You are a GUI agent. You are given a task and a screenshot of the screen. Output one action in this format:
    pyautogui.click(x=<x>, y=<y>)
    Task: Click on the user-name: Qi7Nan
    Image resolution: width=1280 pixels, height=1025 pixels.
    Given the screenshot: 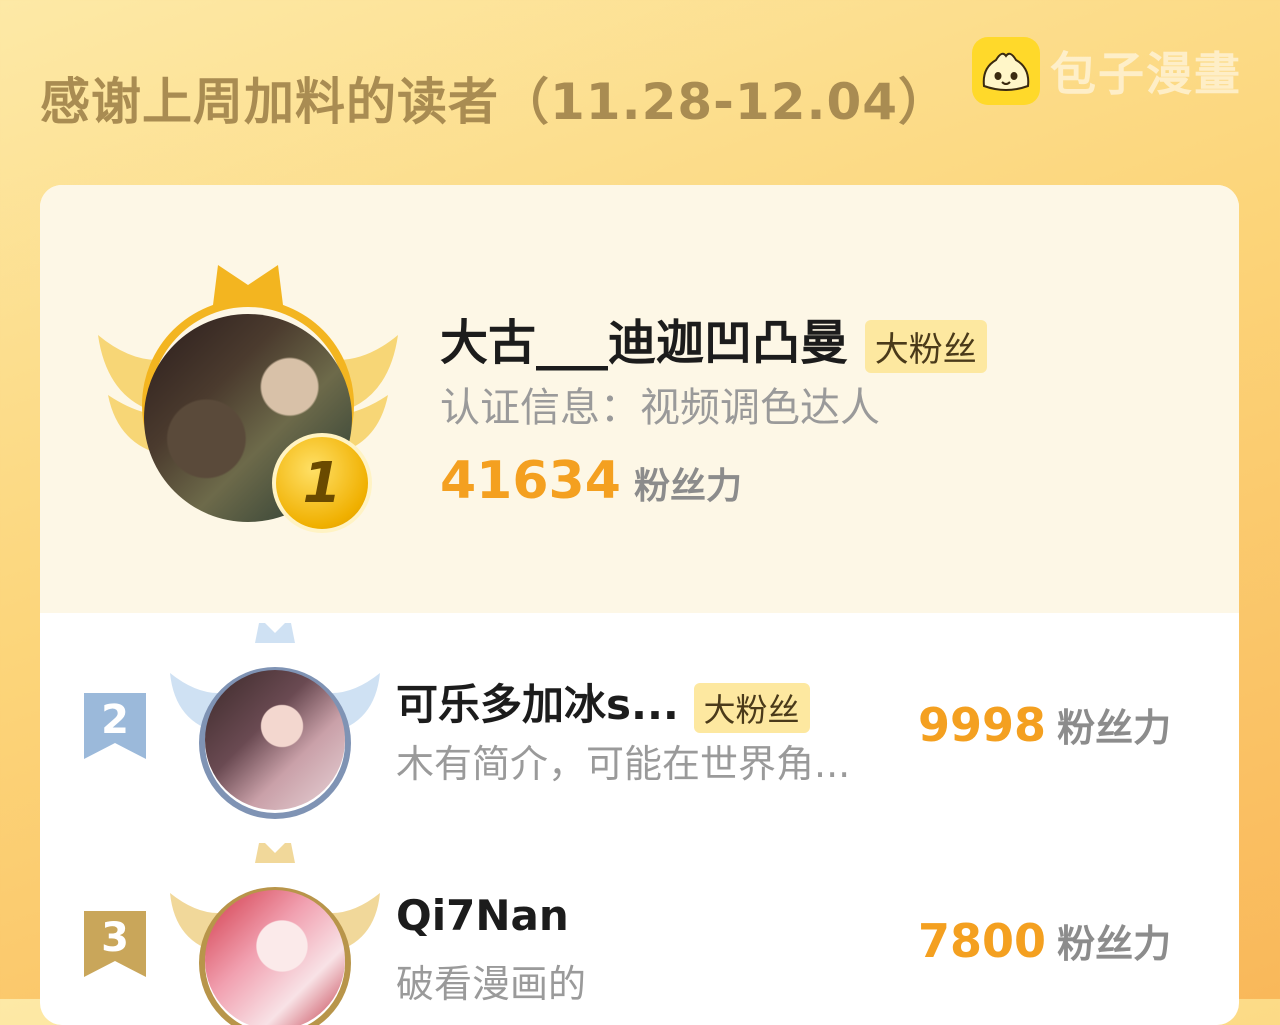 What is the action you would take?
    pyautogui.click(x=482, y=915)
    